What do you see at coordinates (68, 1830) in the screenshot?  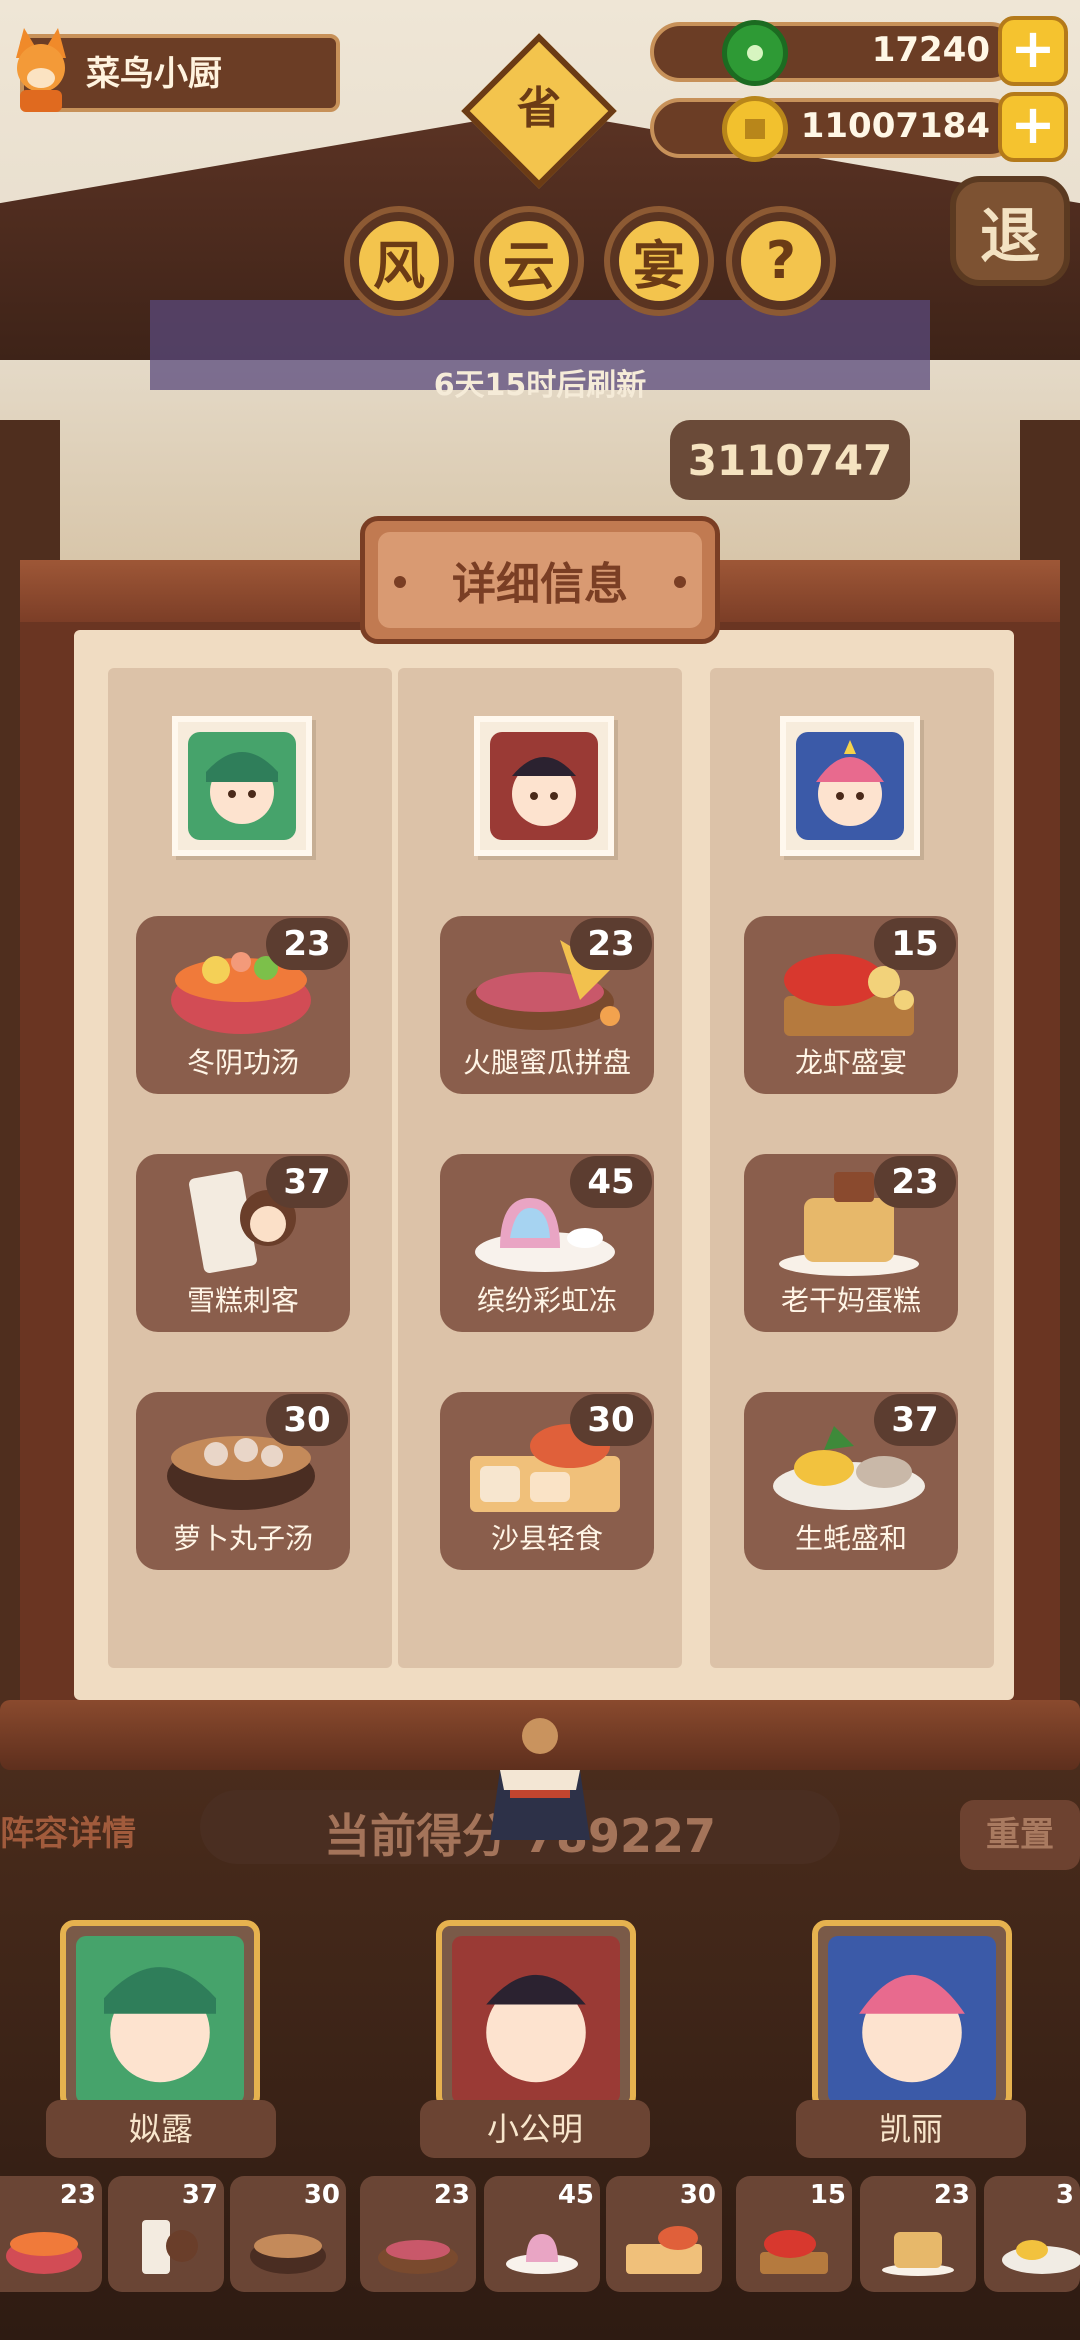 I see `lineup-details-tab: 阵容详情` at bounding box center [68, 1830].